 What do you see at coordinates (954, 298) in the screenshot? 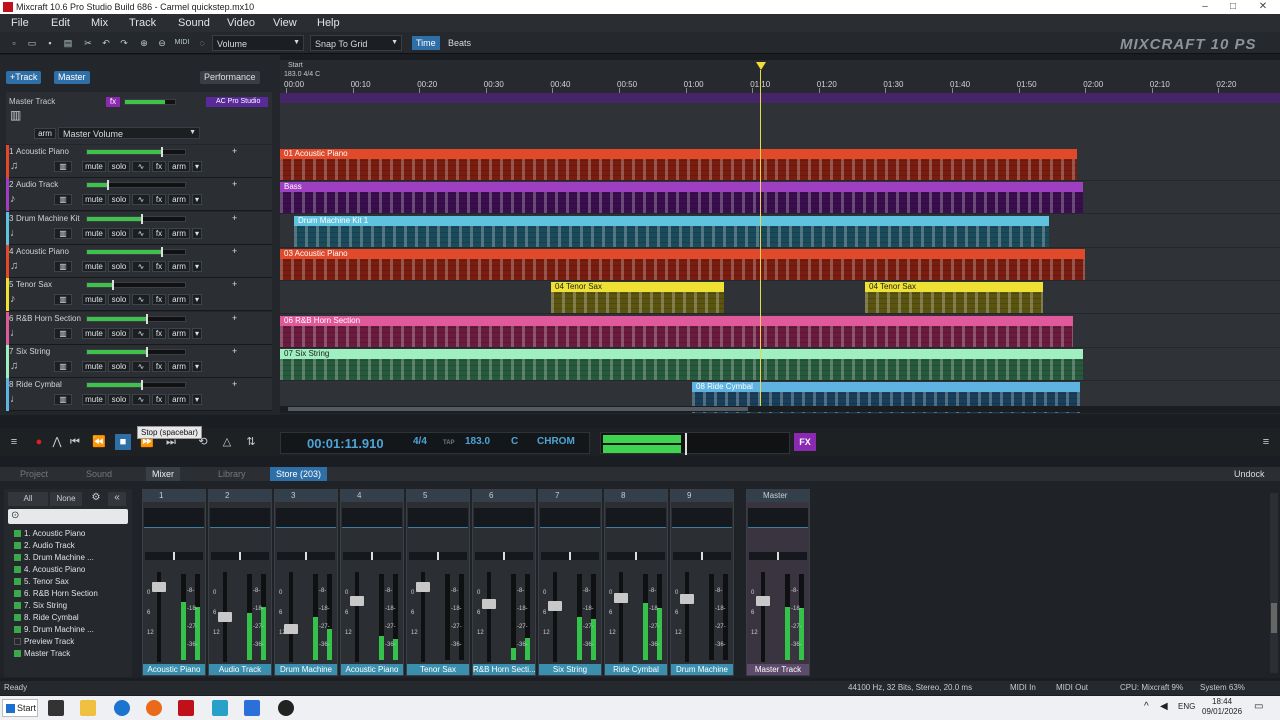
I see `clip: 04 Tenor Sax` at bounding box center [954, 298].